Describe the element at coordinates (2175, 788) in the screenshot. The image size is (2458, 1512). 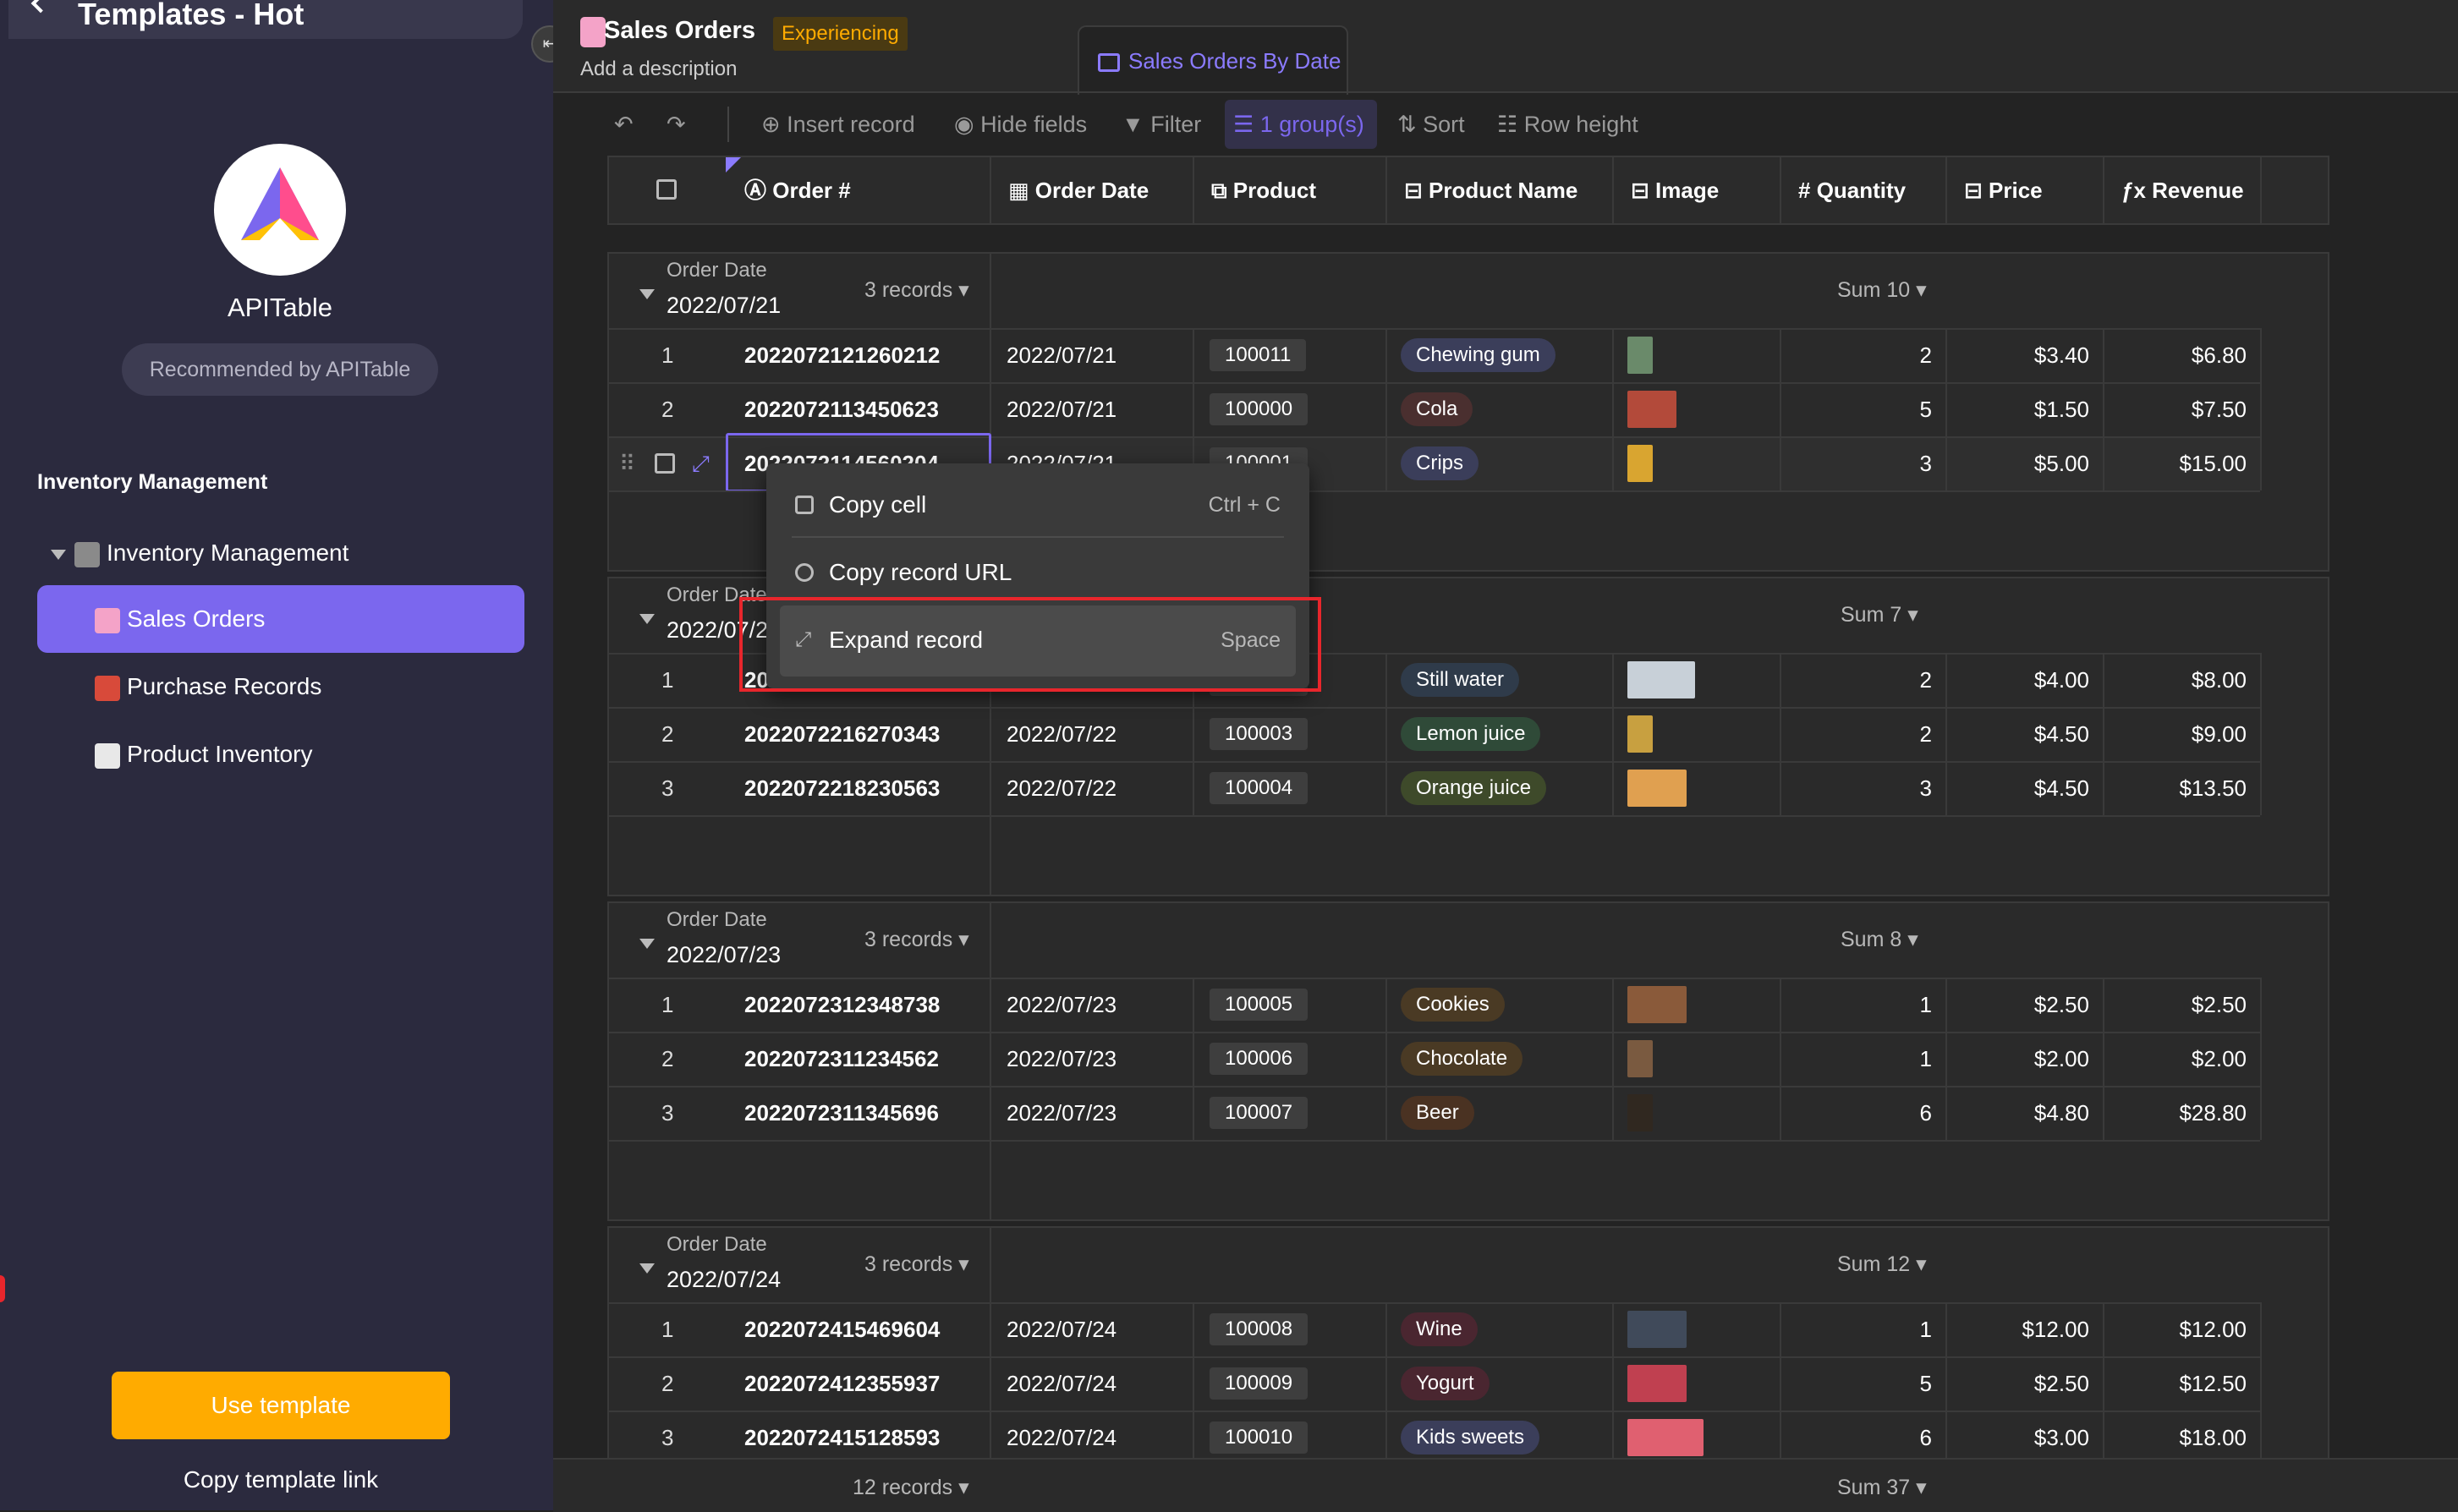
I see `revenue-cell: $13.50` at that location.